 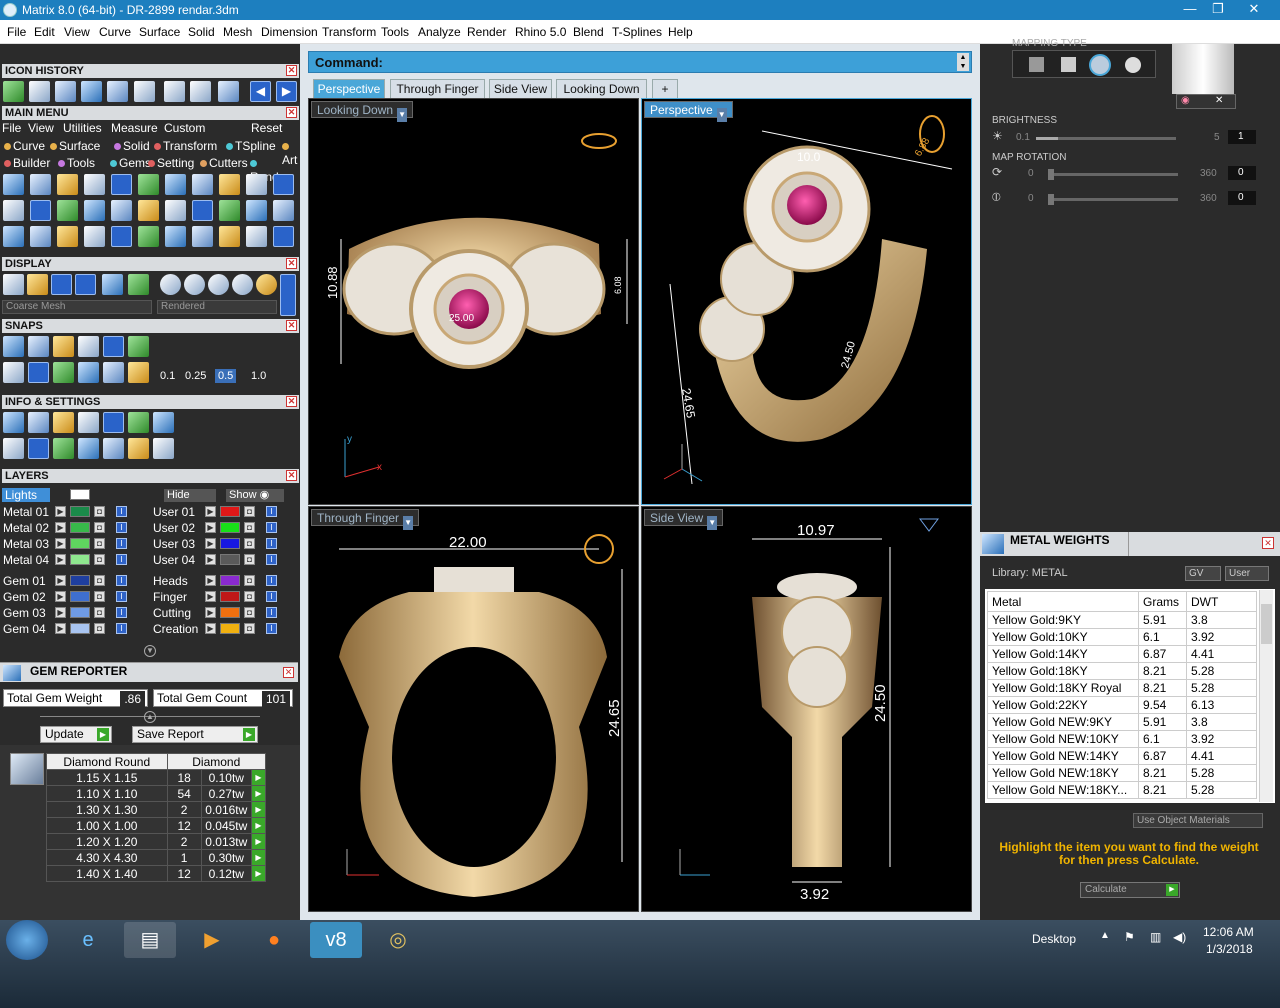 What do you see at coordinates (190, 495) in the screenshot?
I see `hide-layers-button: Hide` at bounding box center [190, 495].